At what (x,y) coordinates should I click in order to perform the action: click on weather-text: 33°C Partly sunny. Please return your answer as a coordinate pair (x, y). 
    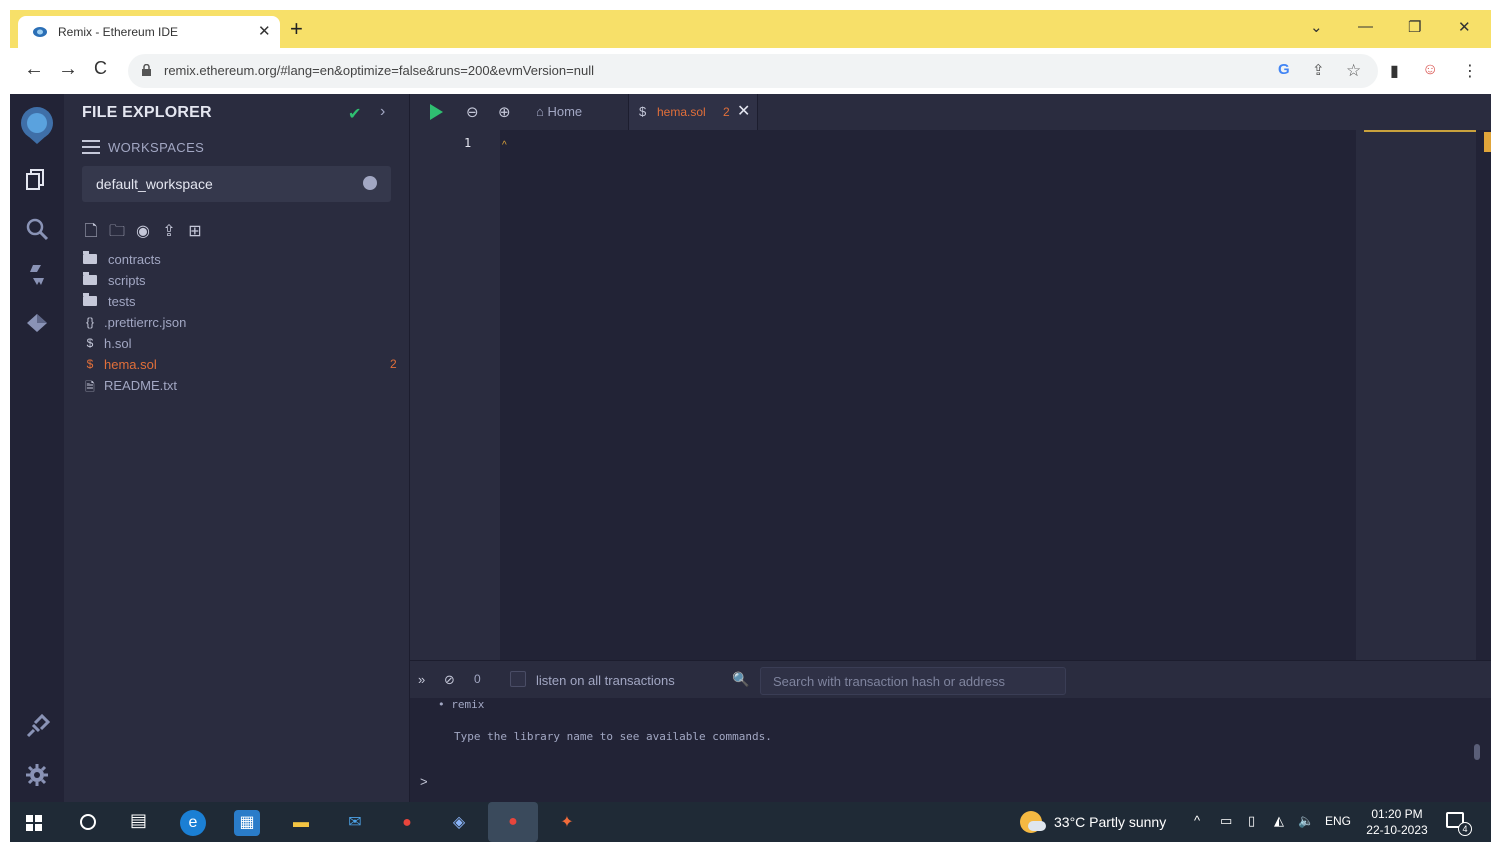
    Looking at the image, I should click on (1110, 822).